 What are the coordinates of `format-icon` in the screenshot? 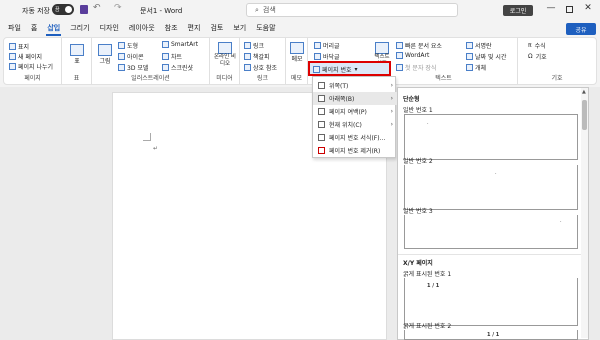 It's located at (321, 137).